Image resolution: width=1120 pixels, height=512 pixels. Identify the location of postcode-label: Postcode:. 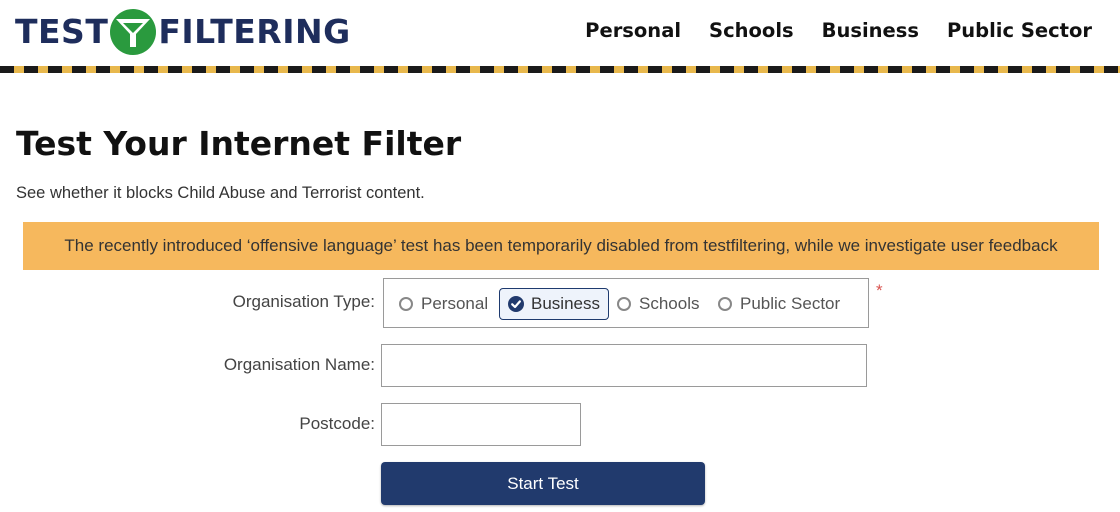
(337, 423).